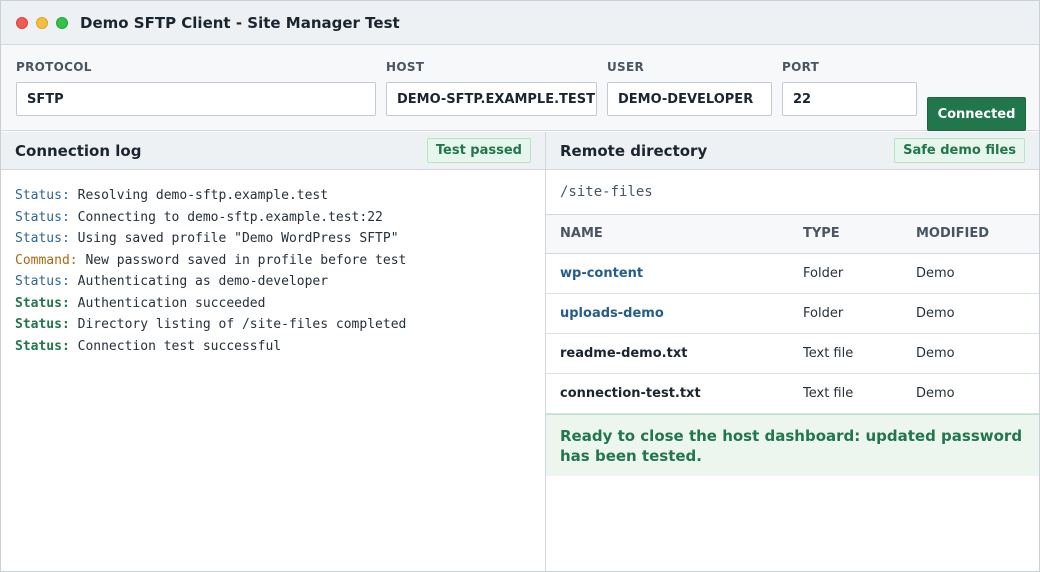  I want to click on table-header-row: NAME TYPE MODIFIED, so click(792, 234).